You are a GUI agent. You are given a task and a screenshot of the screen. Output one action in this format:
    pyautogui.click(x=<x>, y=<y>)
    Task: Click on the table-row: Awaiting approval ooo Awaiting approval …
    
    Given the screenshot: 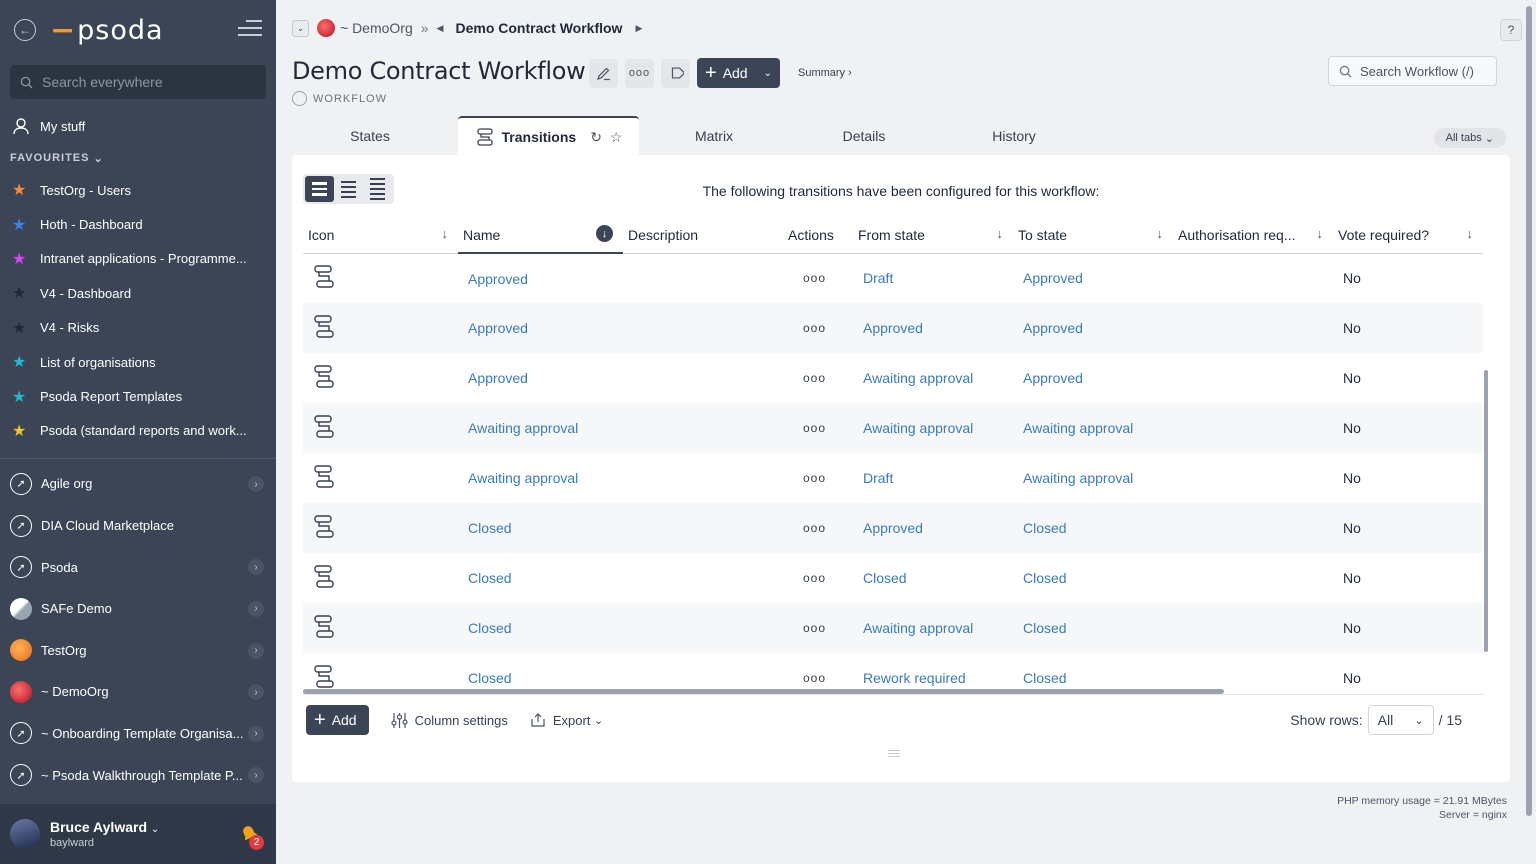 What is the action you would take?
    pyautogui.click(x=893, y=428)
    